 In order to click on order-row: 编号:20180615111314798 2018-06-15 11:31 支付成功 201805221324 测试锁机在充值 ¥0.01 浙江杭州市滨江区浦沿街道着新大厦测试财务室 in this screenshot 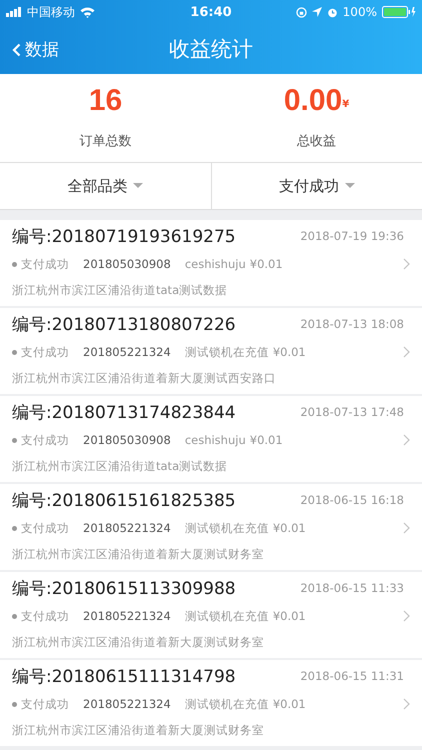, I will do `click(211, 703)`.